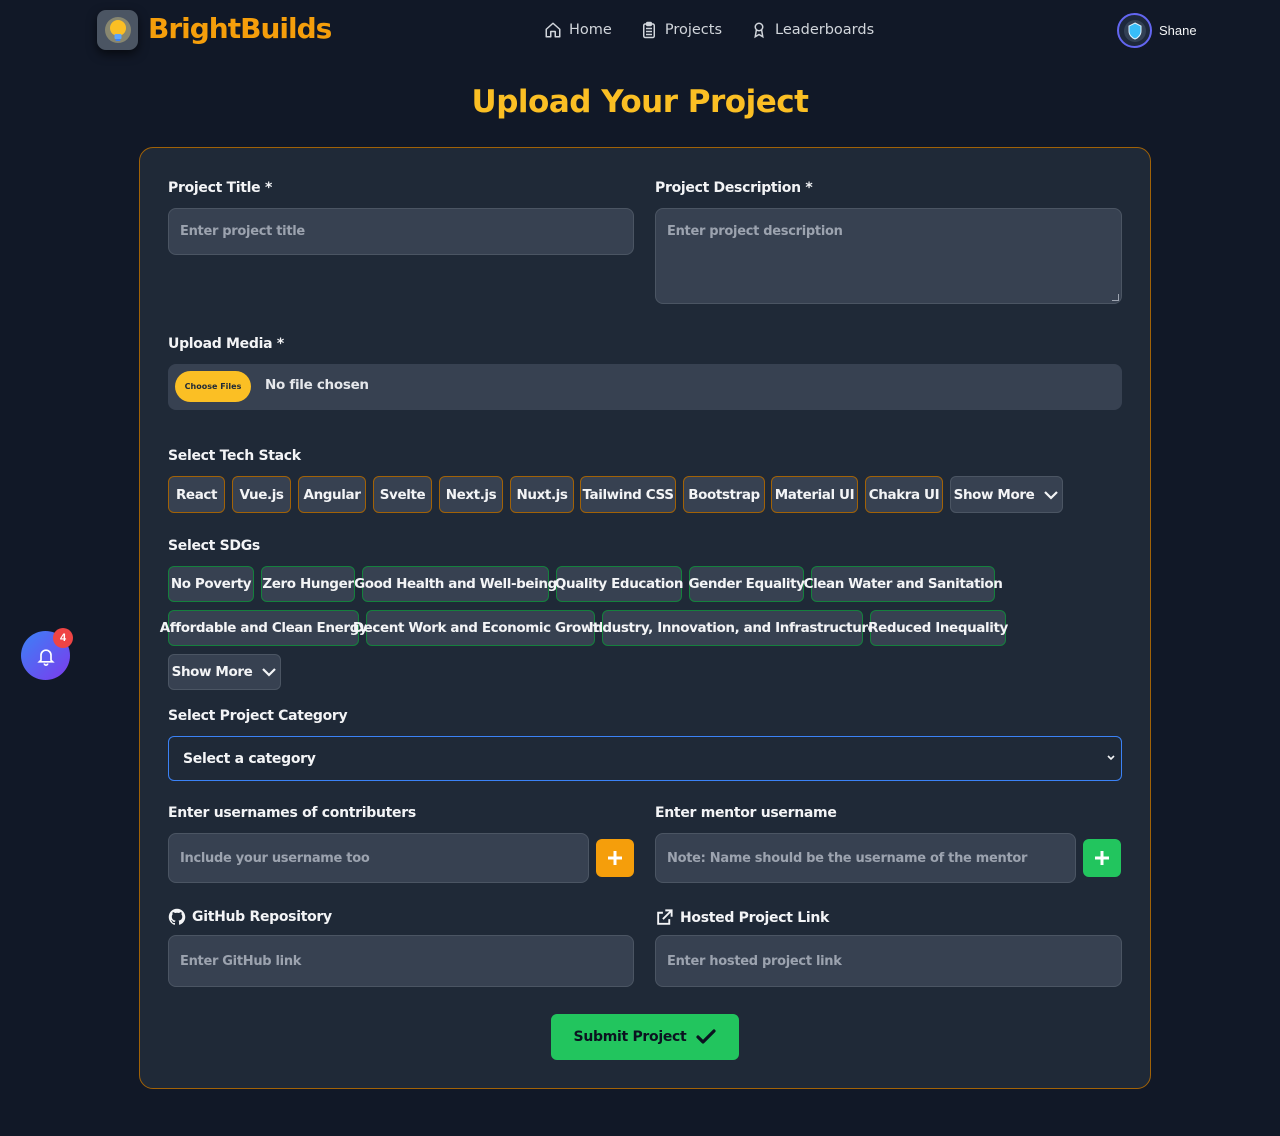 This screenshot has width=1280, height=1136. I want to click on add-mentor-button, so click(1102, 858).